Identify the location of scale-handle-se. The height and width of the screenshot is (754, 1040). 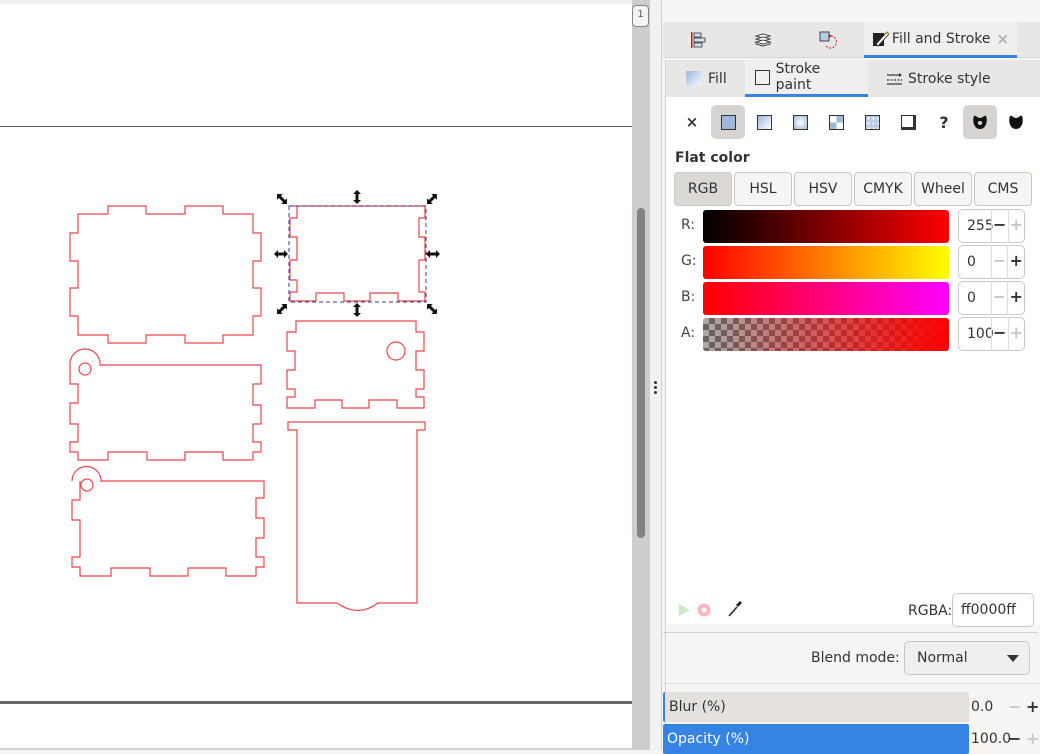
(432, 309).